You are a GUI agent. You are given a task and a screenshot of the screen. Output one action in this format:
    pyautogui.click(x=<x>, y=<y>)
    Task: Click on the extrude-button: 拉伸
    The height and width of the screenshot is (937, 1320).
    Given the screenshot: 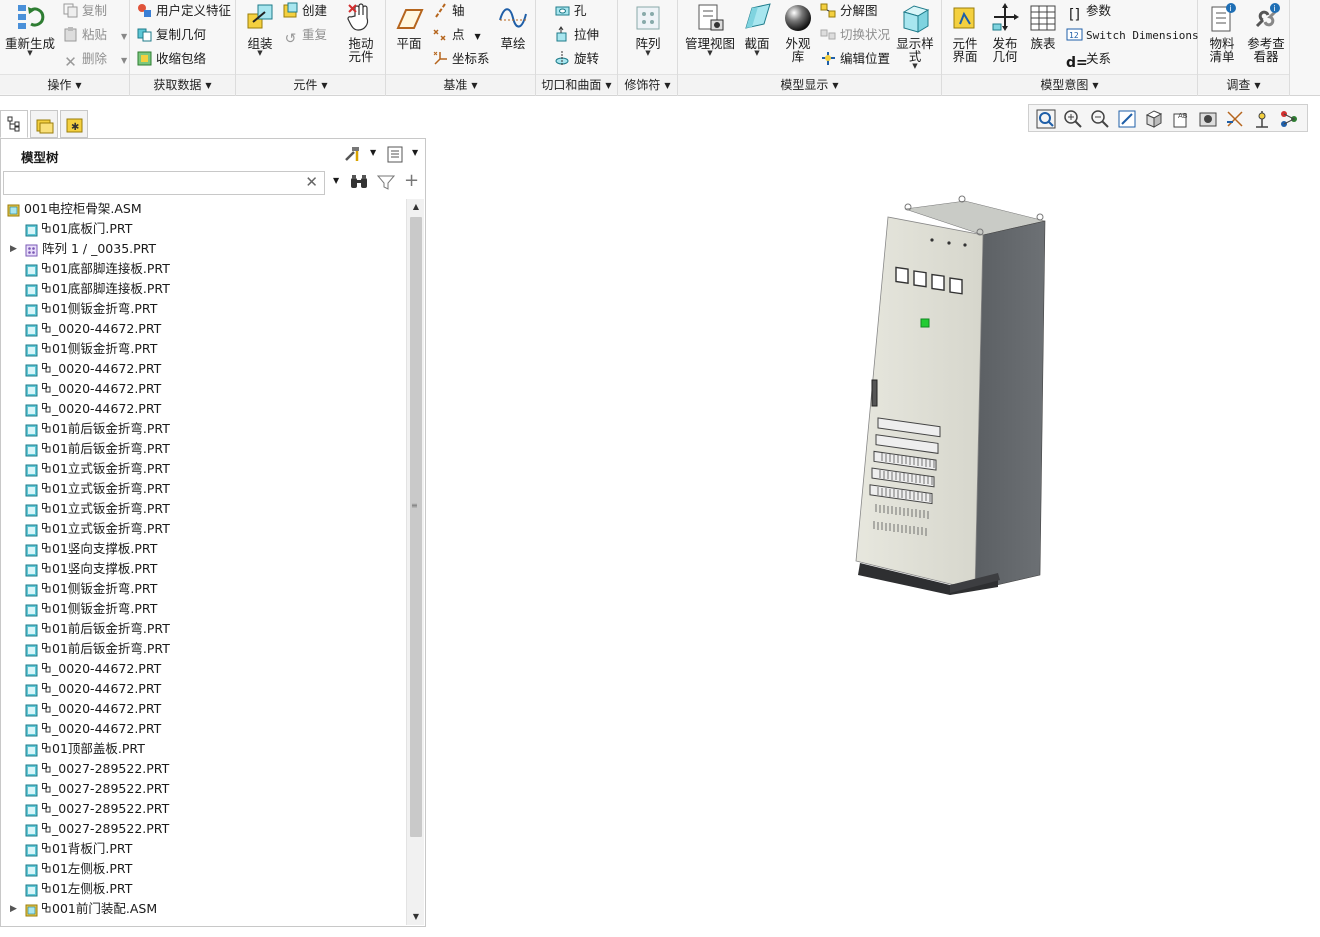 What is the action you would take?
    pyautogui.click(x=576, y=35)
    